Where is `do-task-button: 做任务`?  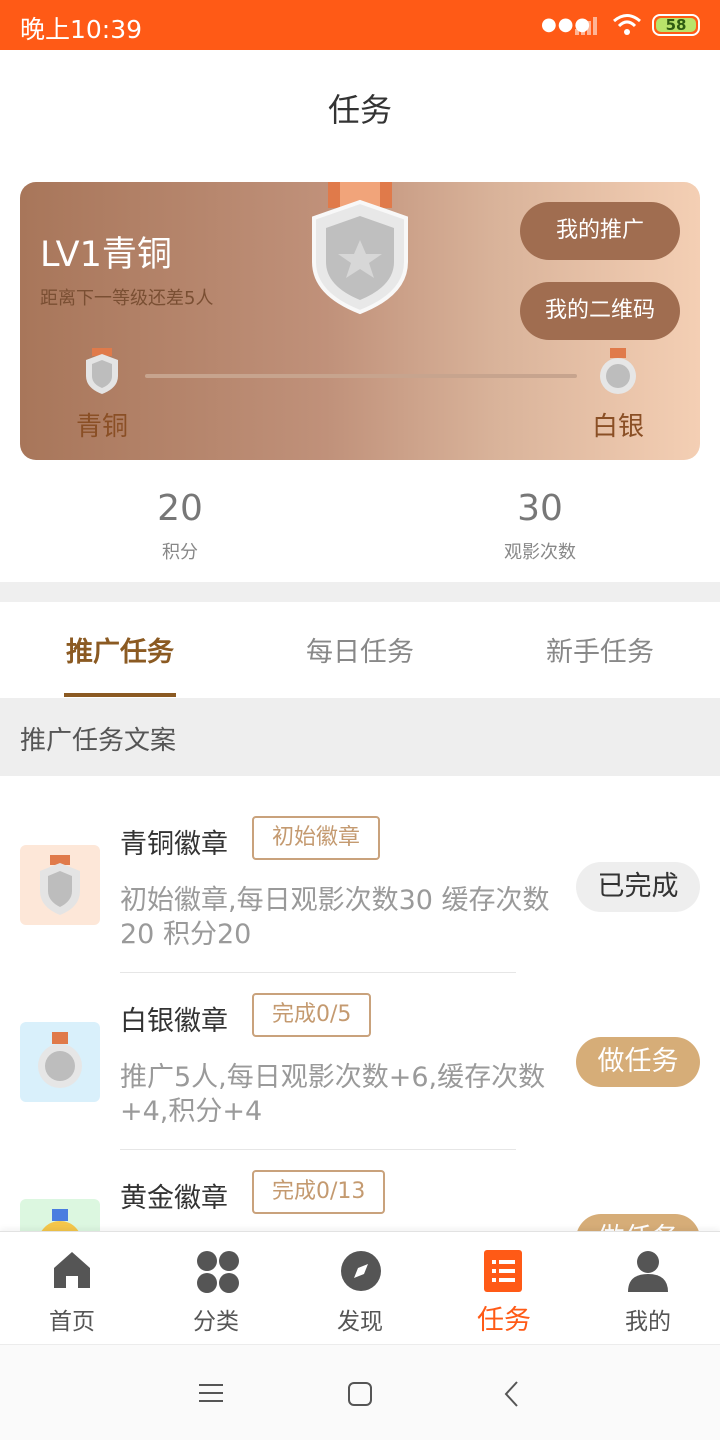 do-task-button: 做任务 is located at coordinates (638, 1062).